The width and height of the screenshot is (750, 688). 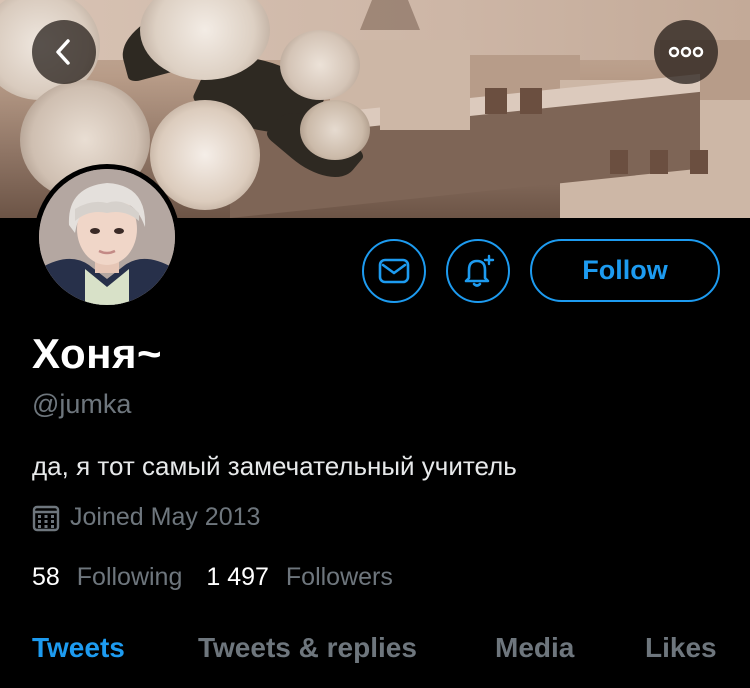 I want to click on more-button, so click(x=686, y=52).